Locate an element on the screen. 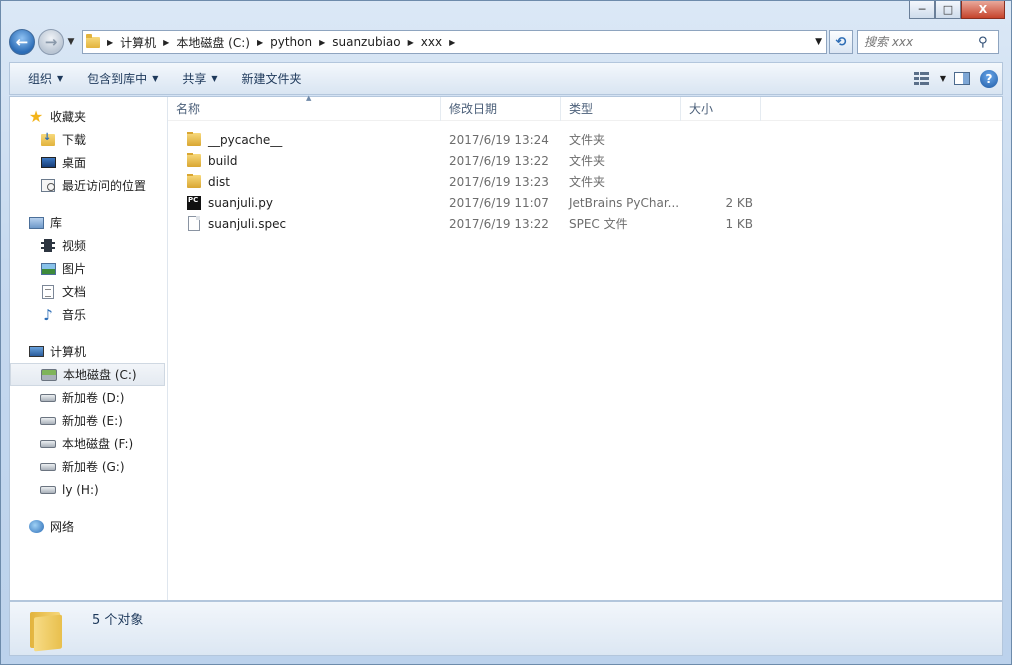  breadcrumb-computer: 计算机 is located at coordinates (138, 42).